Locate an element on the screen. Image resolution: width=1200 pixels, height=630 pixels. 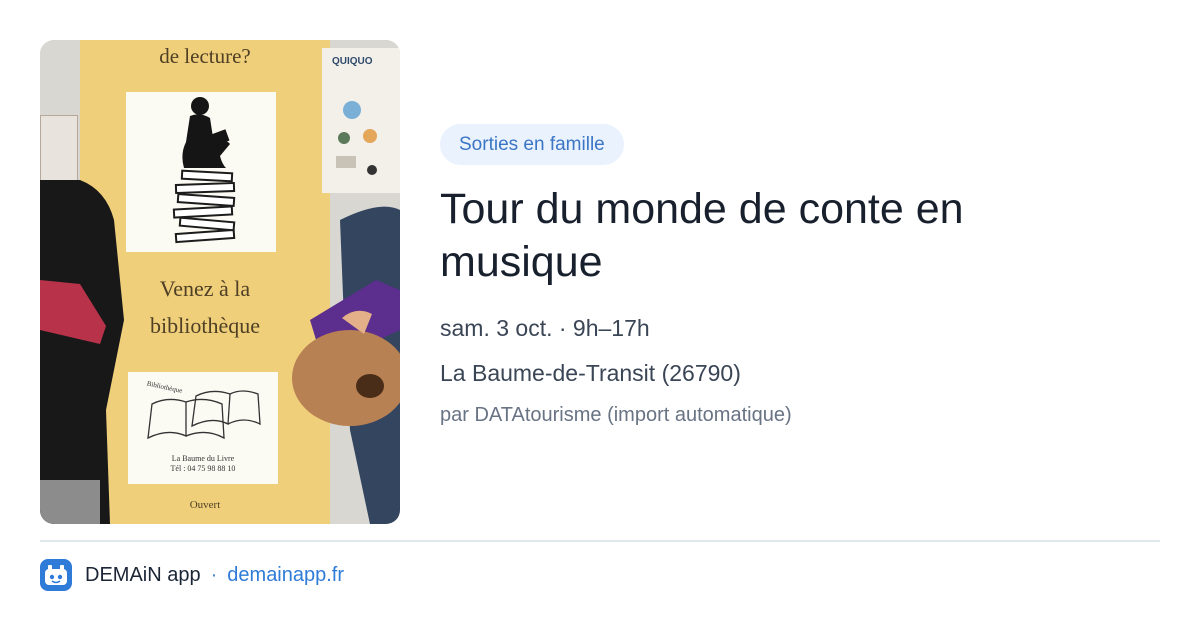
app-website-link: demainapp.fr is located at coordinates (285, 575).